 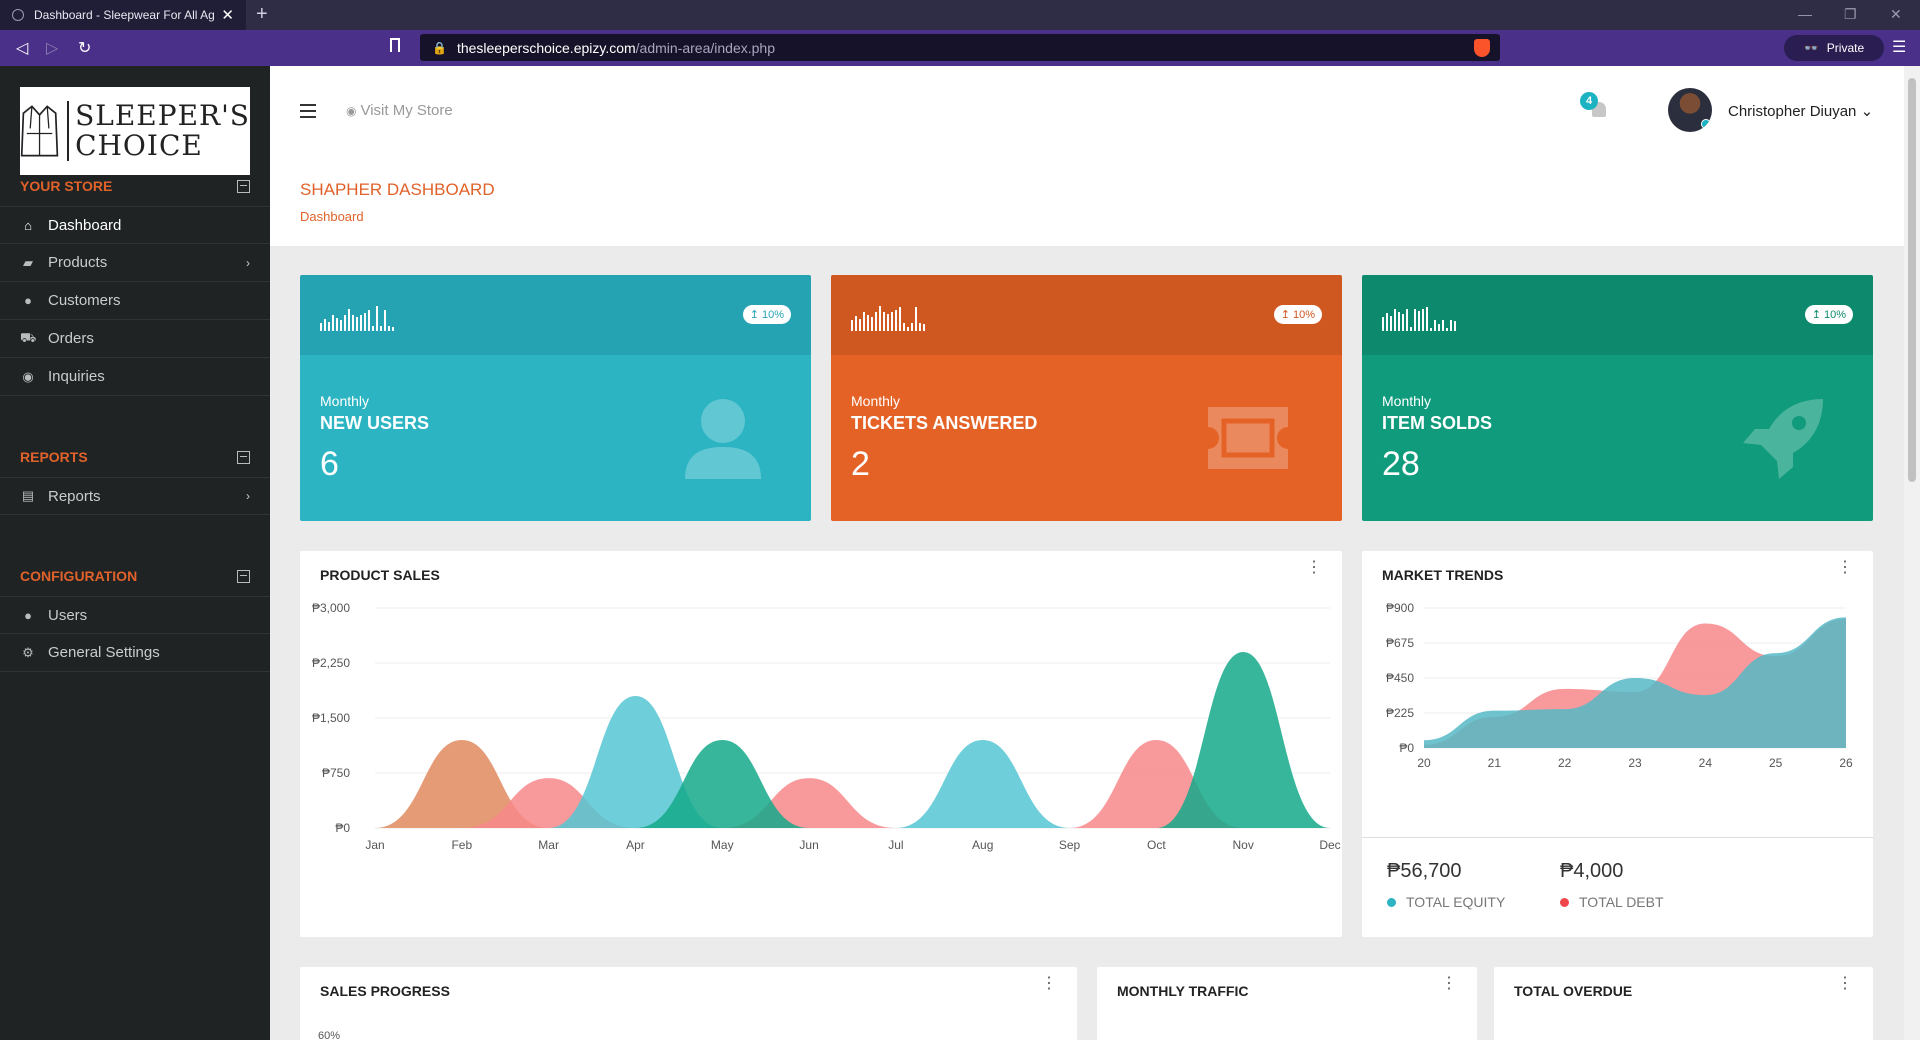 I want to click on private-glasses-icon: 👓, so click(x=1811, y=48).